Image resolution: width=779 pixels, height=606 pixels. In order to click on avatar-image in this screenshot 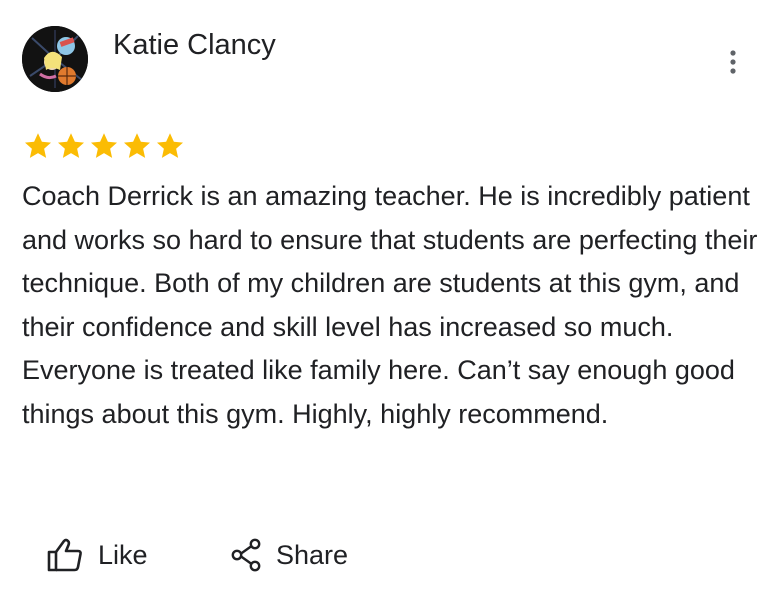, I will do `click(55, 59)`.